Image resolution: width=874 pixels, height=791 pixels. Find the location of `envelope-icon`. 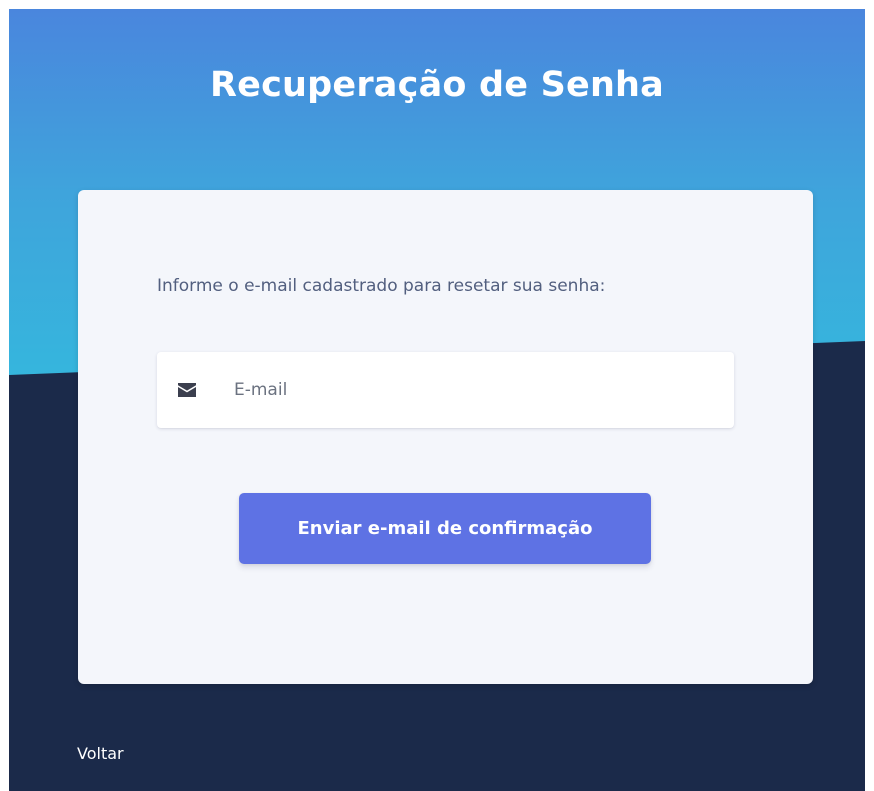

envelope-icon is located at coordinates (187, 390).